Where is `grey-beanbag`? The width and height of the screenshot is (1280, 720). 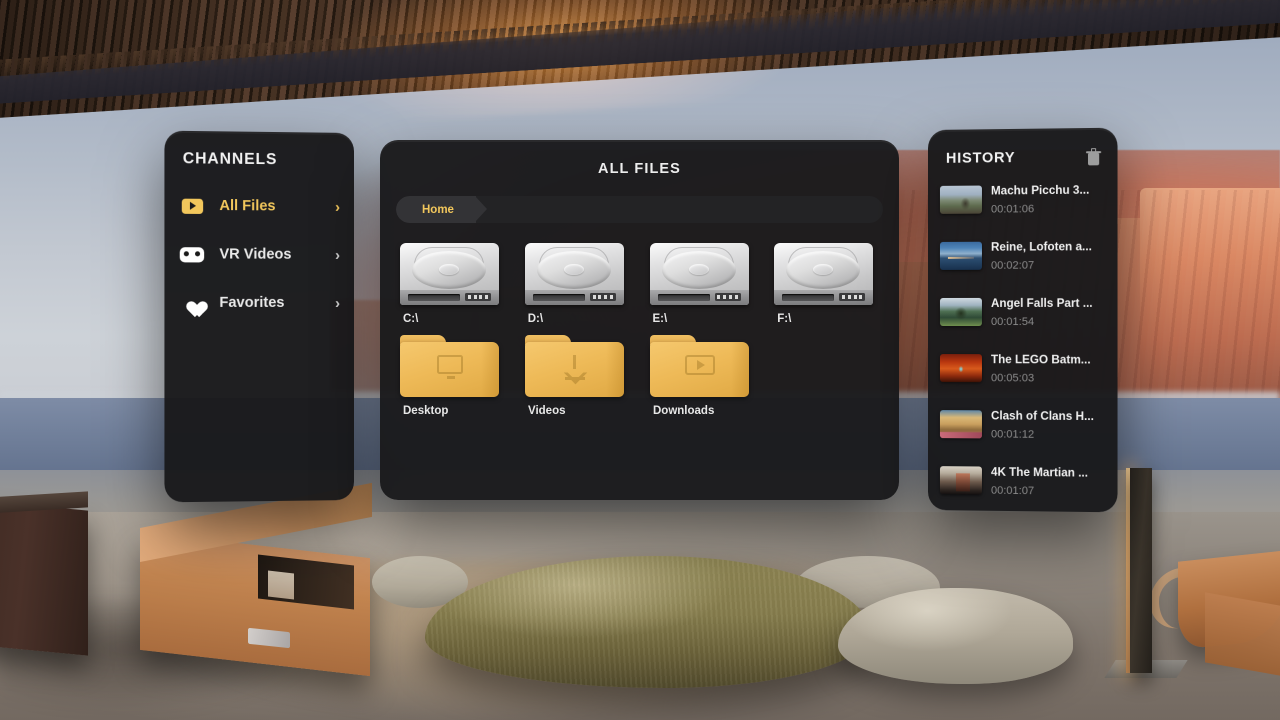
grey-beanbag is located at coordinates (955, 636).